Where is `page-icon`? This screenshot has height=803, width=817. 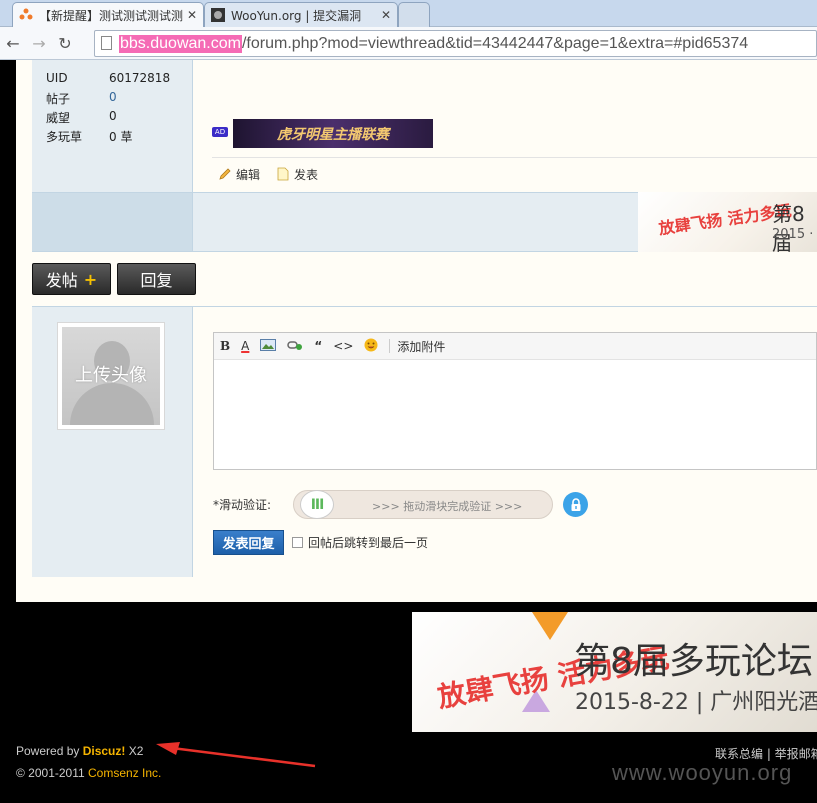
page-icon is located at coordinates (106, 43).